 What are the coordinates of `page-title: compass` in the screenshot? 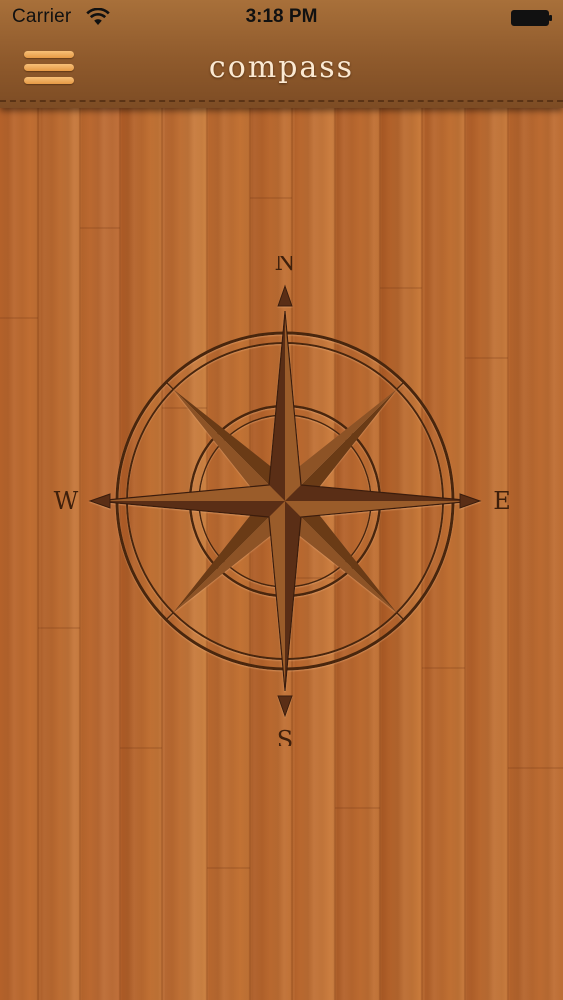 It's located at (281, 67).